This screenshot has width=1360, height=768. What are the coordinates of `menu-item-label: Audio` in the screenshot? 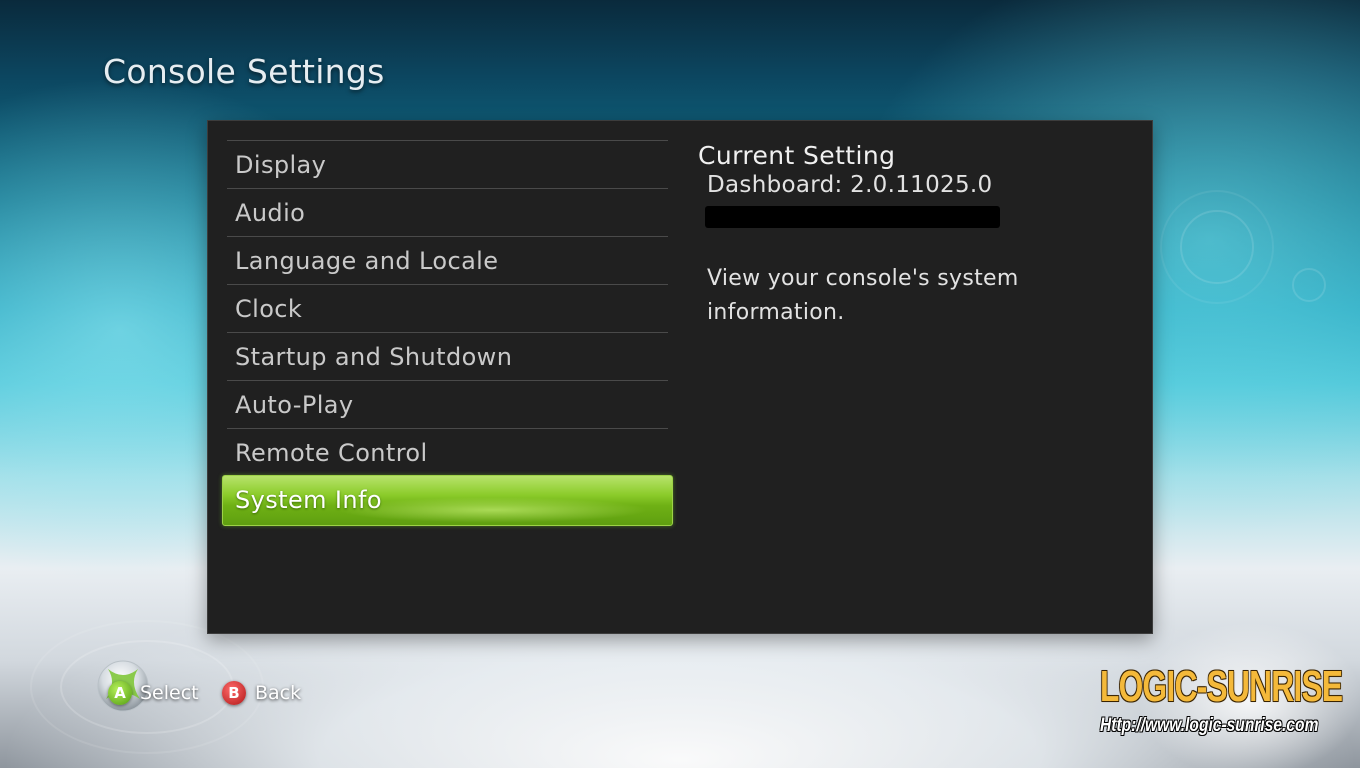 It's located at (270, 213).